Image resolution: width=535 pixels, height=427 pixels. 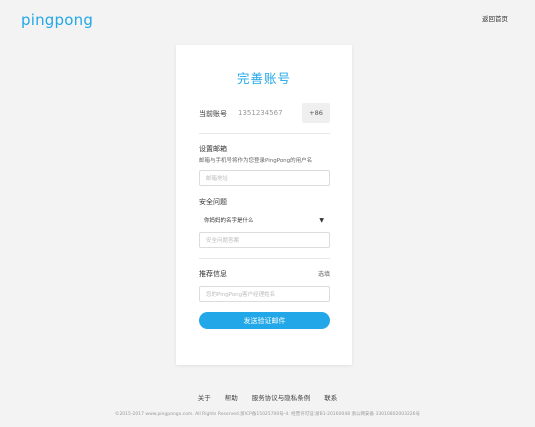 What do you see at coordinates (213, 149) in the screenshot?
I see `email-section-label: 设置邮箱` at bounding box center [213, 149].